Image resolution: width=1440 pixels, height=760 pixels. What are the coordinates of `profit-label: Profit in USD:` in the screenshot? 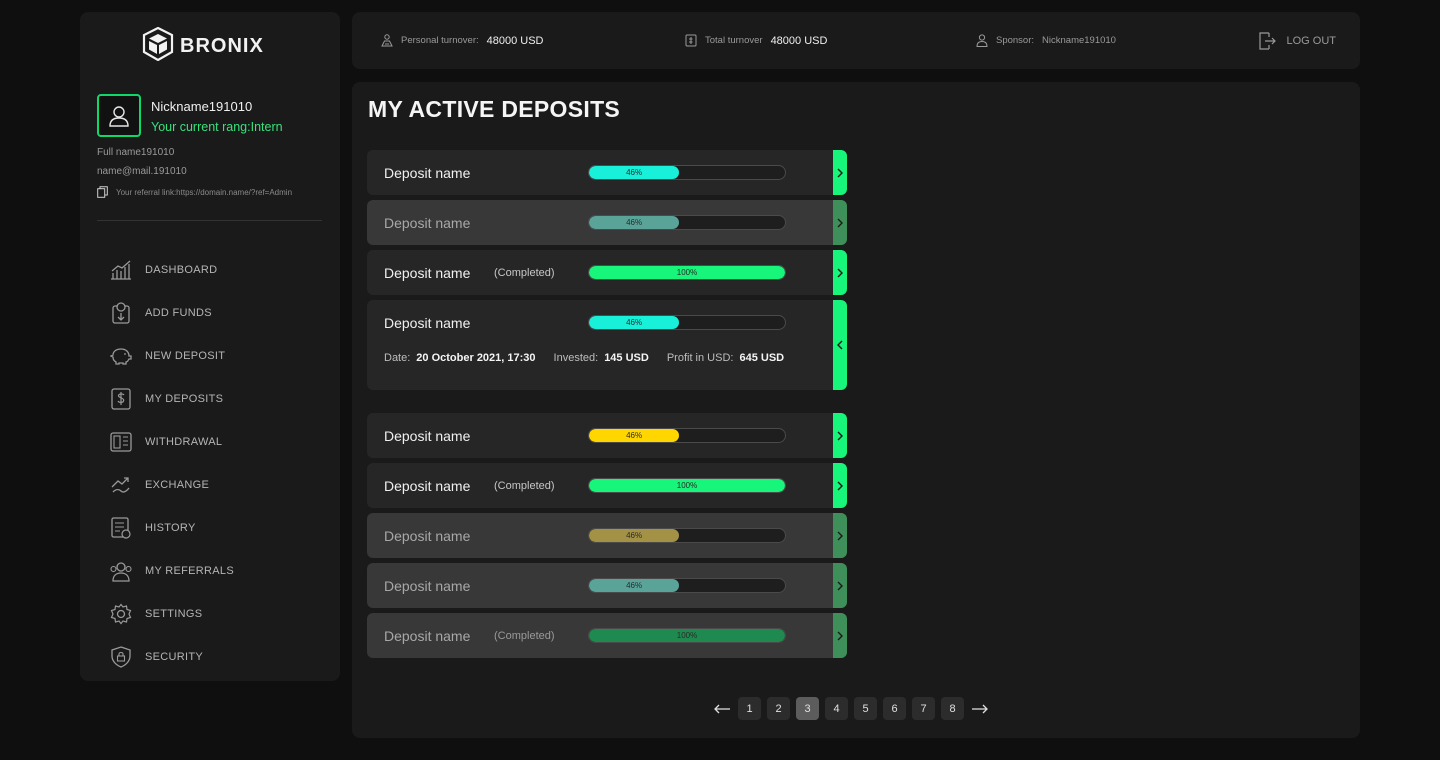 It's located at (700, 358).